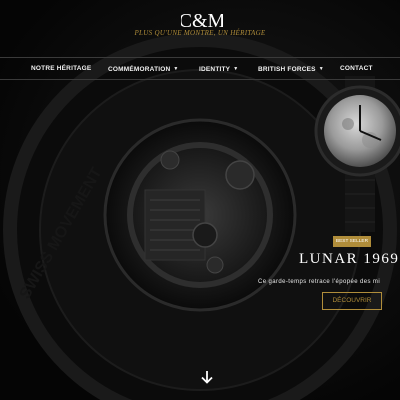  I want to click on nav-item-british-forces: BRITISH FORCES ▼, so click(291, 69).